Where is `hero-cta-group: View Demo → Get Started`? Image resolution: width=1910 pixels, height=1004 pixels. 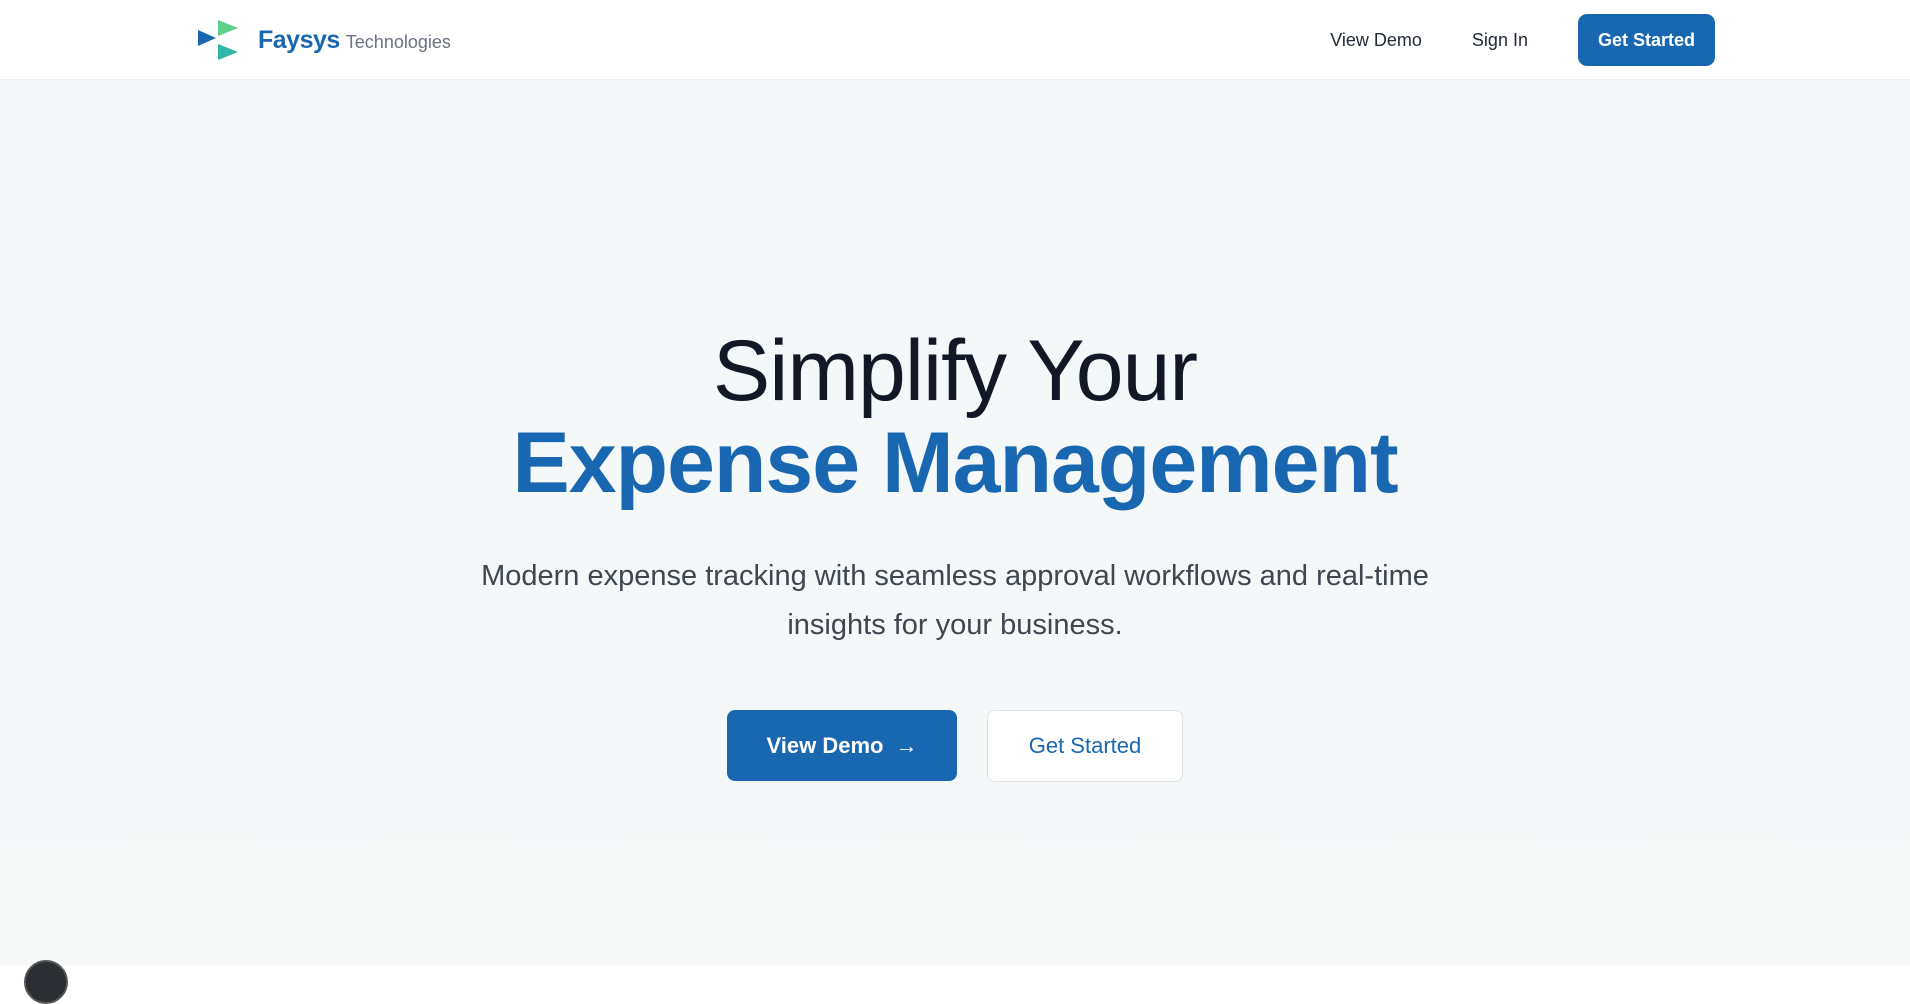 hero-cta-group: View Demo → Get Started is located at coordinates (955, 746).